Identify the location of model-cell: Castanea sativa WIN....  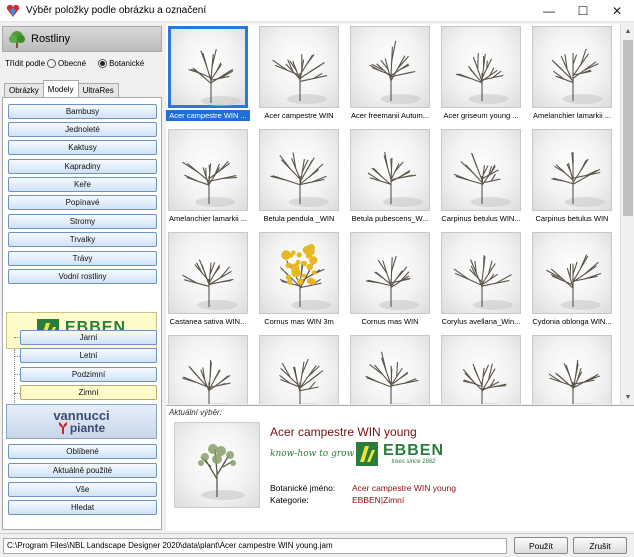
(208, 280).